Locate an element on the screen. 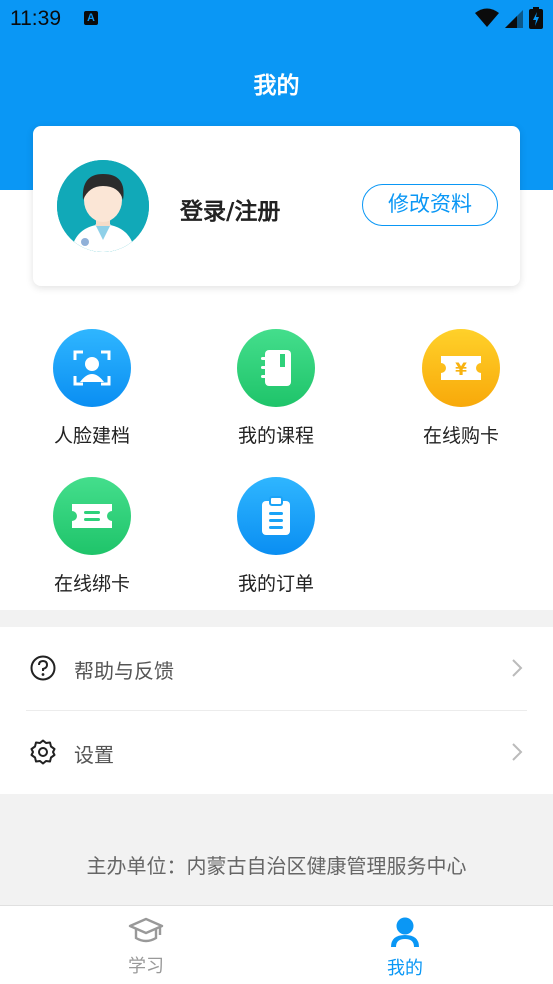 Image resolution: width=553 pixels, height=984 pixels. graduation-cap-icon is located at coordinates (146, 930).